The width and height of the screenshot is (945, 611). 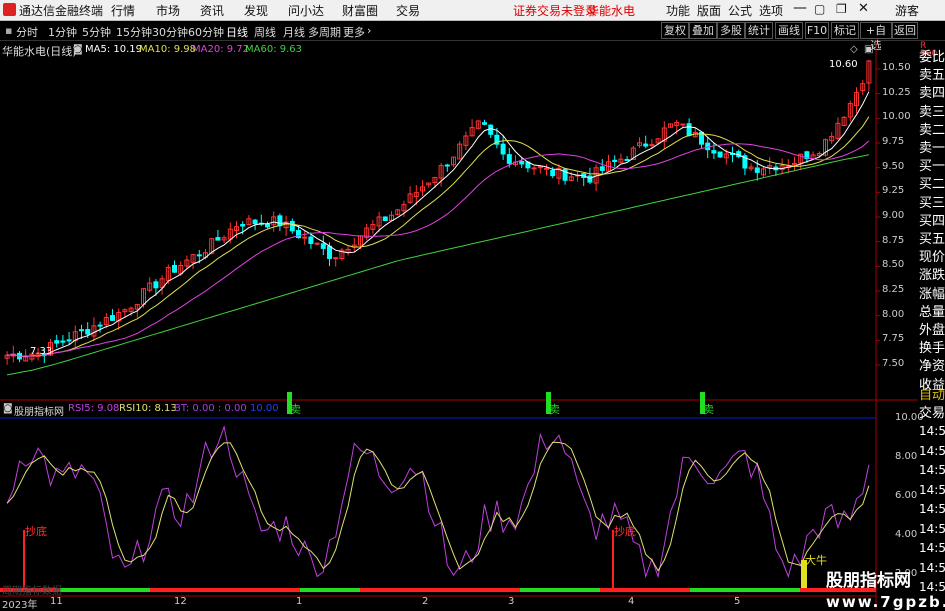 What do you see at coordinates (845, 30) in the screenshot?
I see `btn-biaoji: 标记` at bounding box center [845, 30].